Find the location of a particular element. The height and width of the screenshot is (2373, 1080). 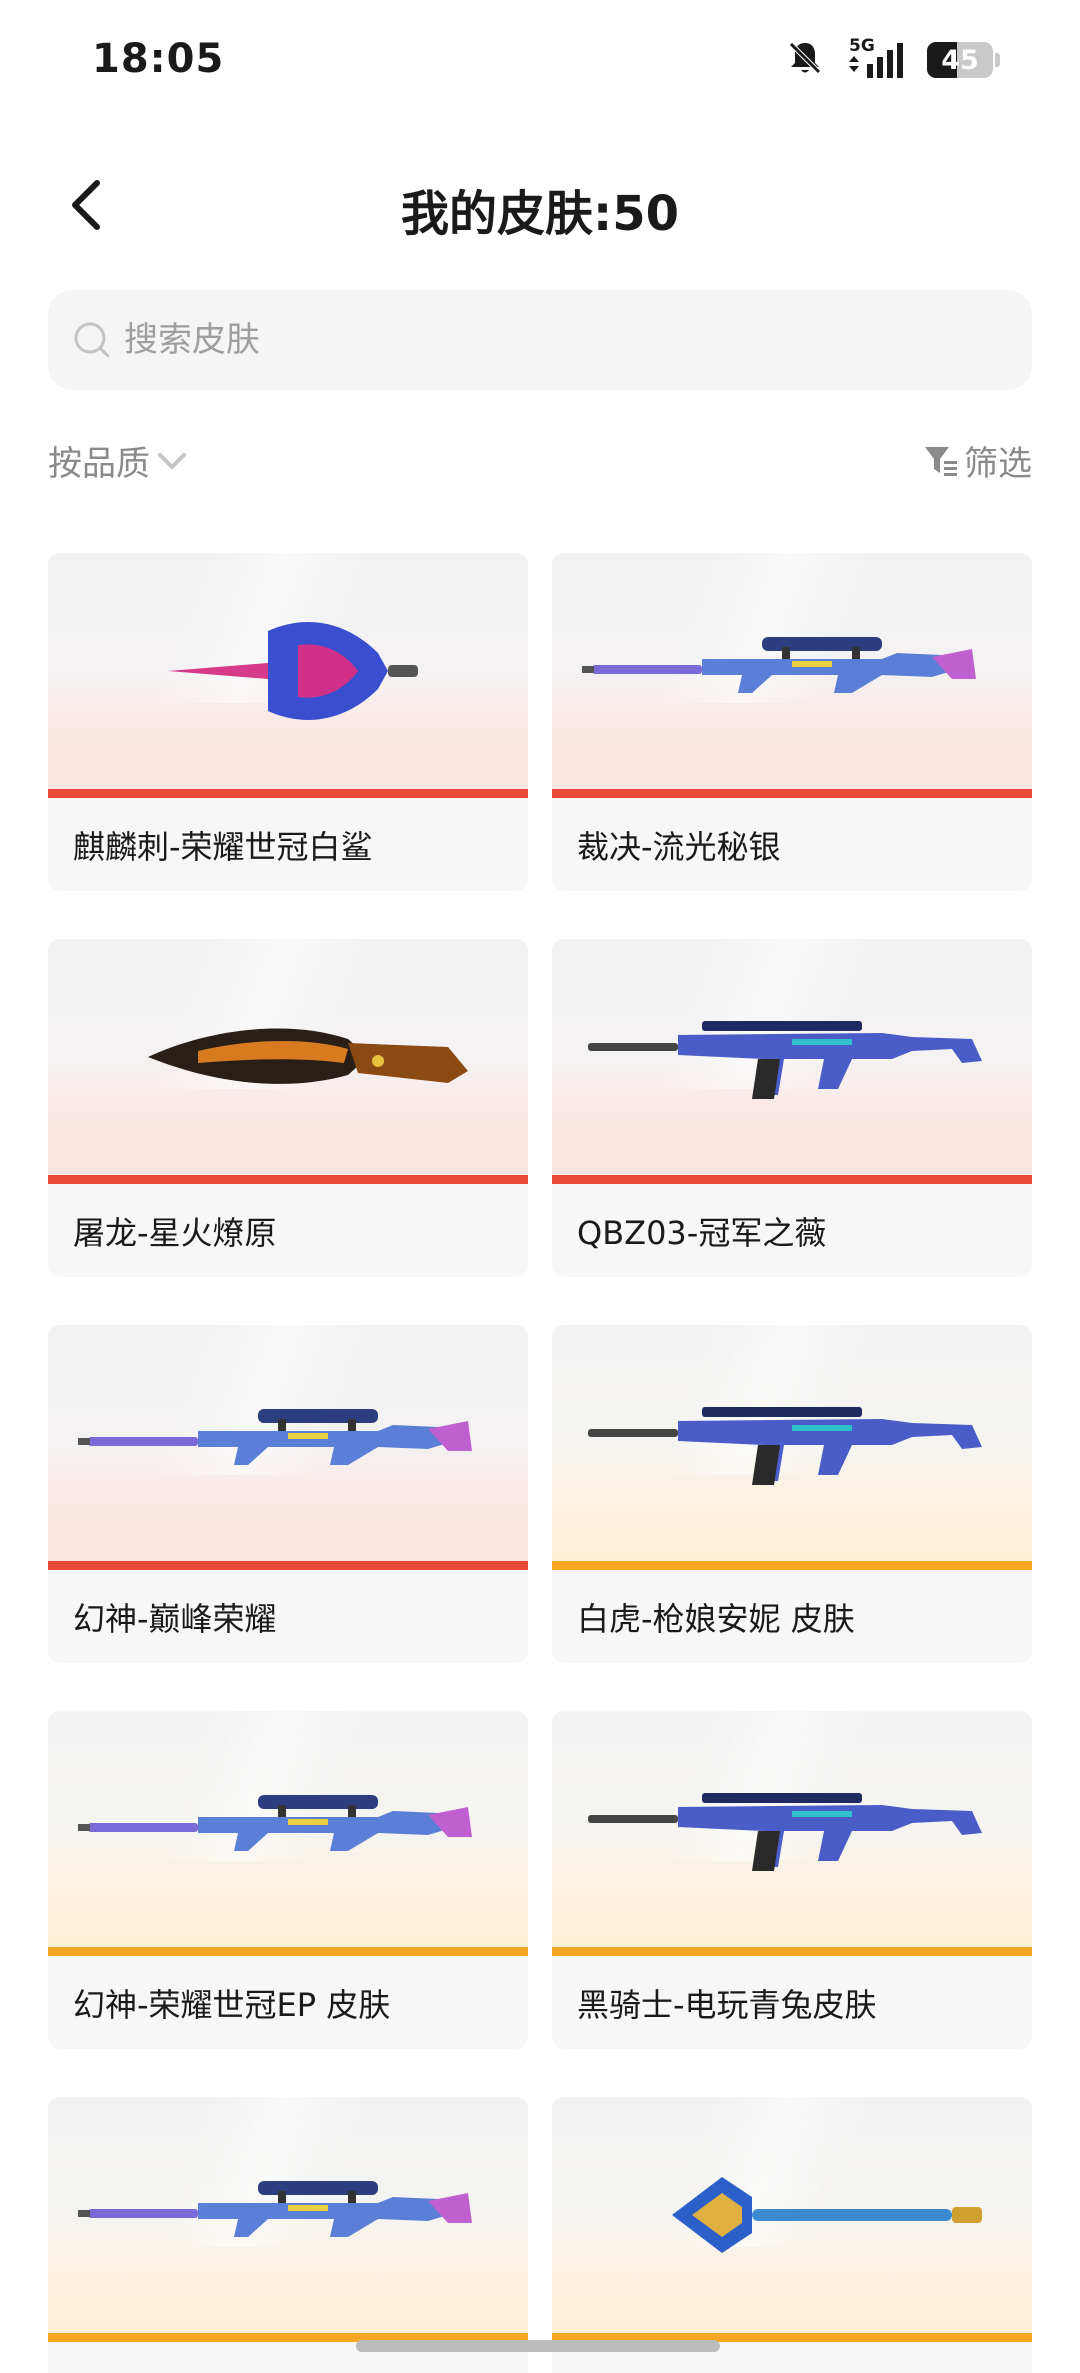

header: 我的皮肤:50 is located at coordinates (540, 205).